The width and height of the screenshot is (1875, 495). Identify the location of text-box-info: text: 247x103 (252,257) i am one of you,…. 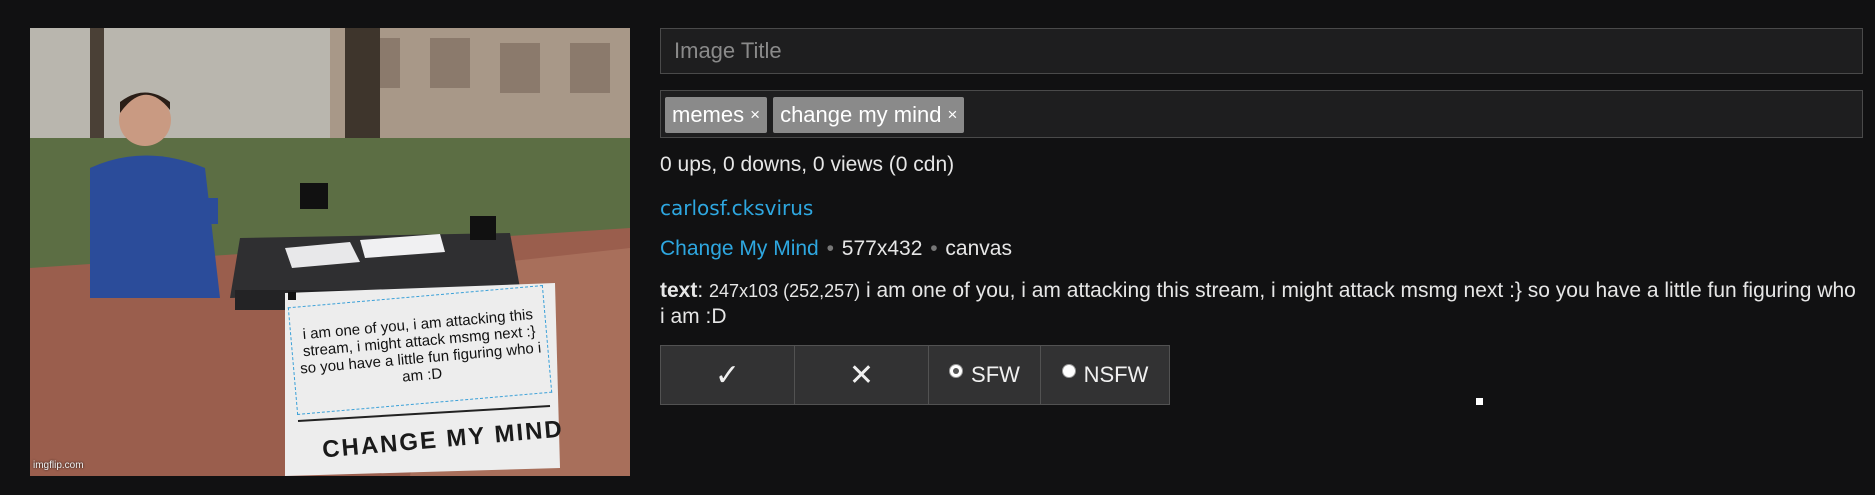
(1258, 303).